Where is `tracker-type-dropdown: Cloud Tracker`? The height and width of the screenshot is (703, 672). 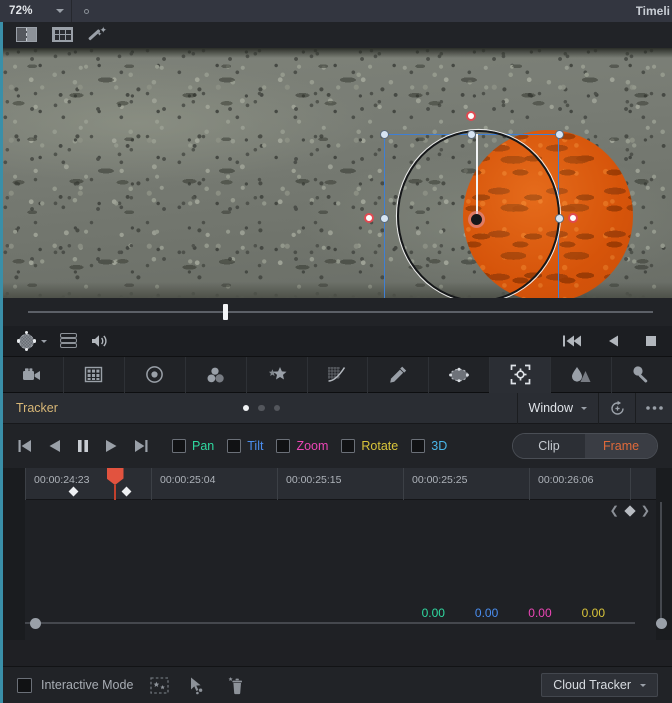
tracker-type-dropdown: Cloud Tracker is located at coordinates (599, 685).